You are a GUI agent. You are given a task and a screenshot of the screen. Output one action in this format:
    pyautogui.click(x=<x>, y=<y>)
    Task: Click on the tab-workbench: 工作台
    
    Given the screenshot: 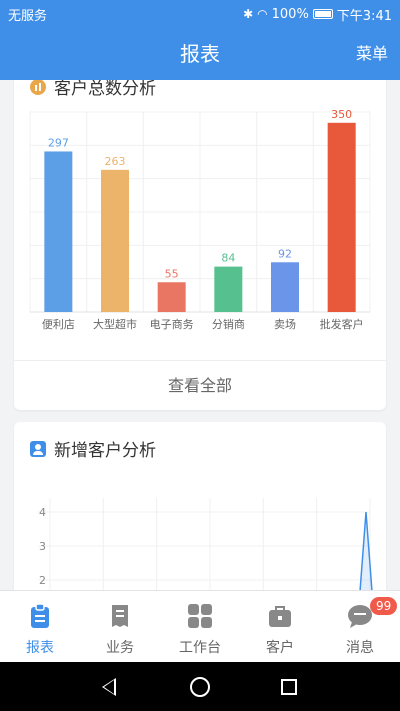 What is the action you would take?
    pyautogui.click(x=200, y=626)
    